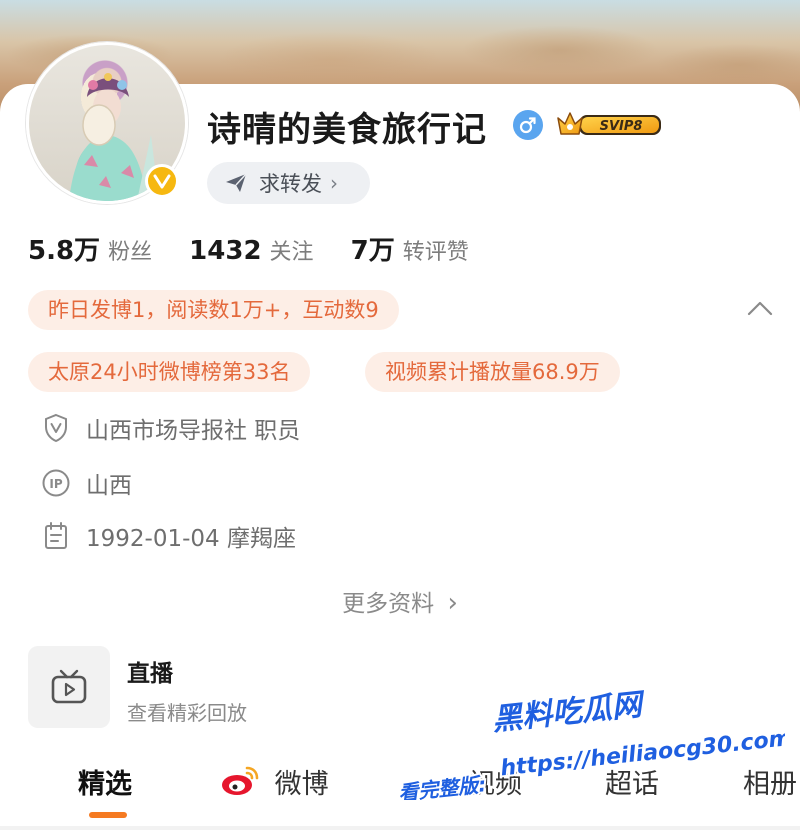  Describe the element at coordinates (56, 536) in the screenshot. I see `calendar-icon` at that location.